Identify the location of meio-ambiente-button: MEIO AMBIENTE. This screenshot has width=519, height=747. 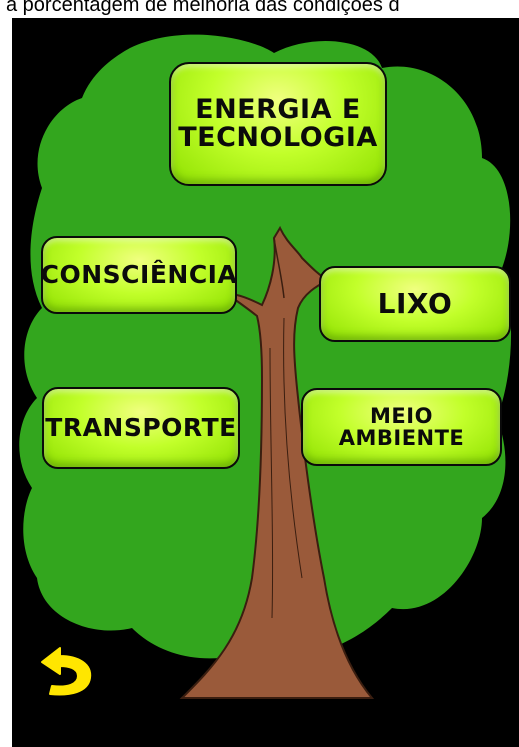
(401, 427).